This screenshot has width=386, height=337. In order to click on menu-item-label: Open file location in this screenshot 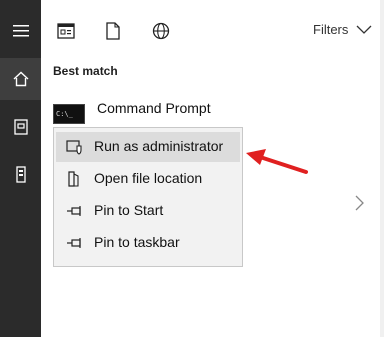, I will do `click(148, 178)`.